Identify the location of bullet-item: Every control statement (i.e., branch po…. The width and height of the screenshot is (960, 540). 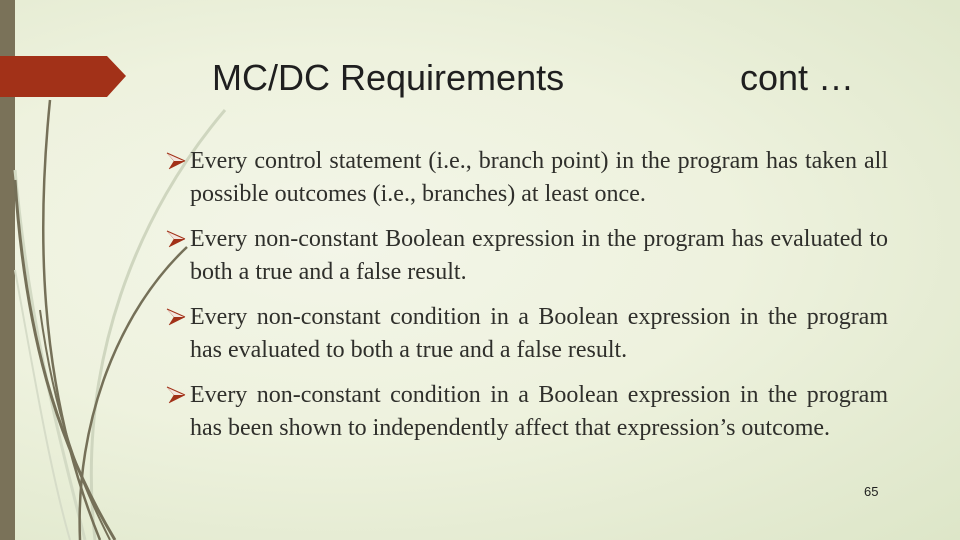
(527, 178).